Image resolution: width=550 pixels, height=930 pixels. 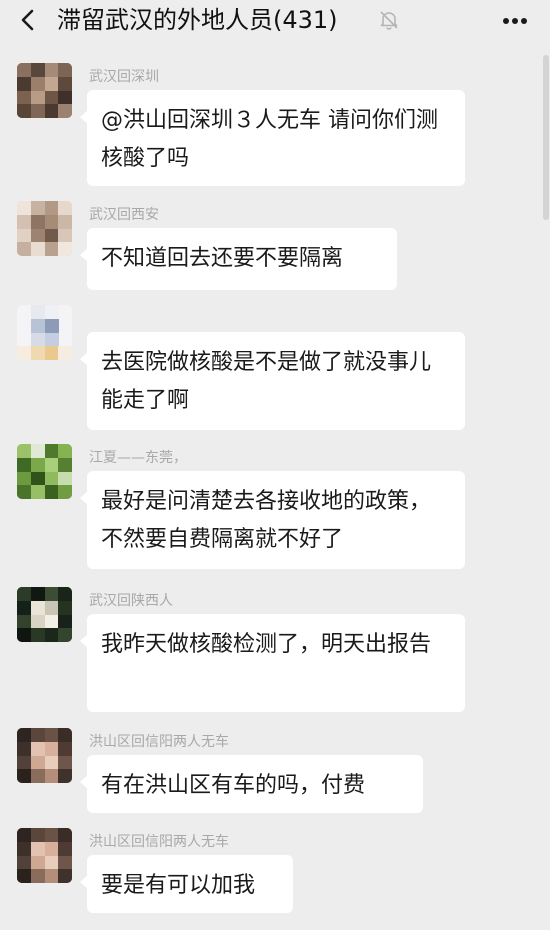 I want to click on message-text: 要是有可以加我, so click(x=178, y=885).